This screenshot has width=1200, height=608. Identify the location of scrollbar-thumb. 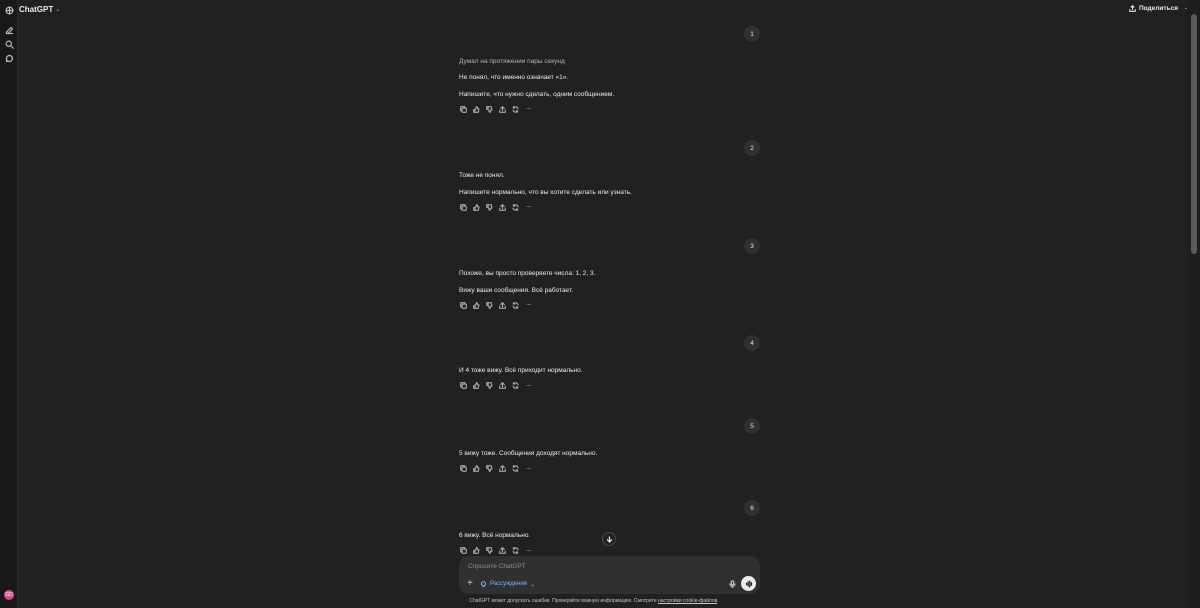
(1194, 134).